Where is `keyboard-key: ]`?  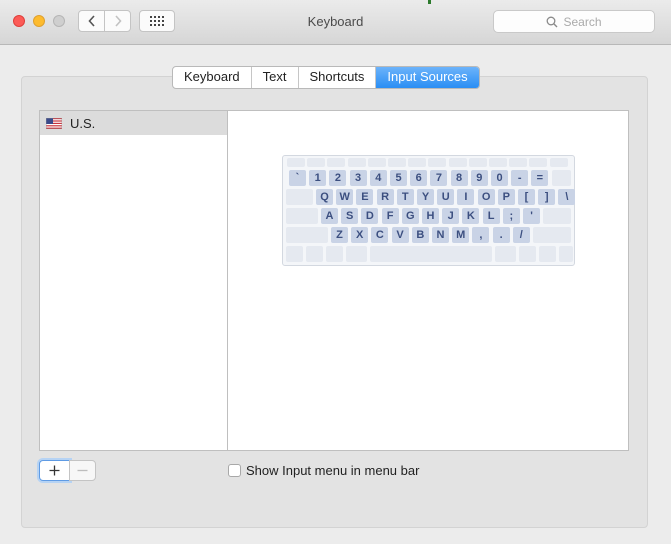
keyboard-key: ] is located at coordinates (547, 197).